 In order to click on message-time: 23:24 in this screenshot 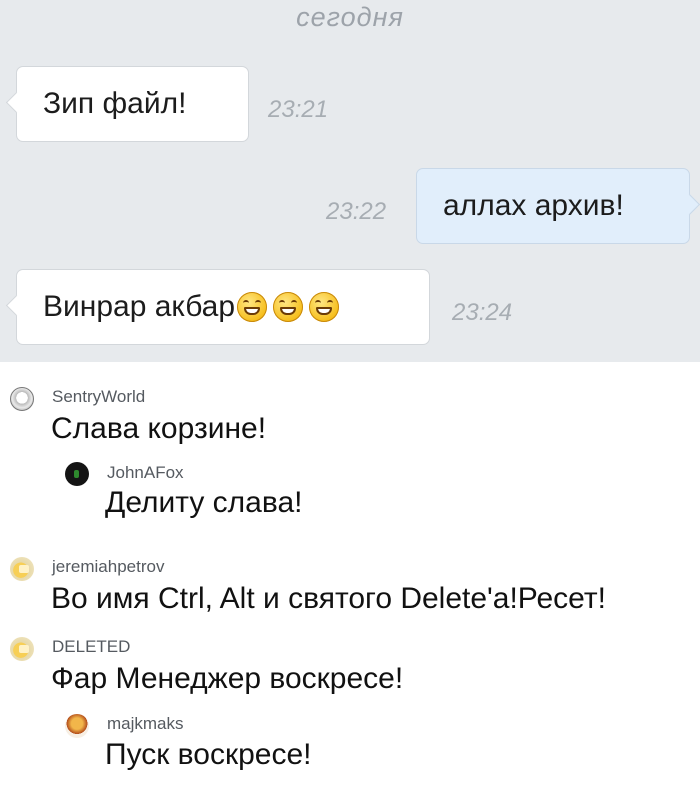, I will do `click(482, 312)`.